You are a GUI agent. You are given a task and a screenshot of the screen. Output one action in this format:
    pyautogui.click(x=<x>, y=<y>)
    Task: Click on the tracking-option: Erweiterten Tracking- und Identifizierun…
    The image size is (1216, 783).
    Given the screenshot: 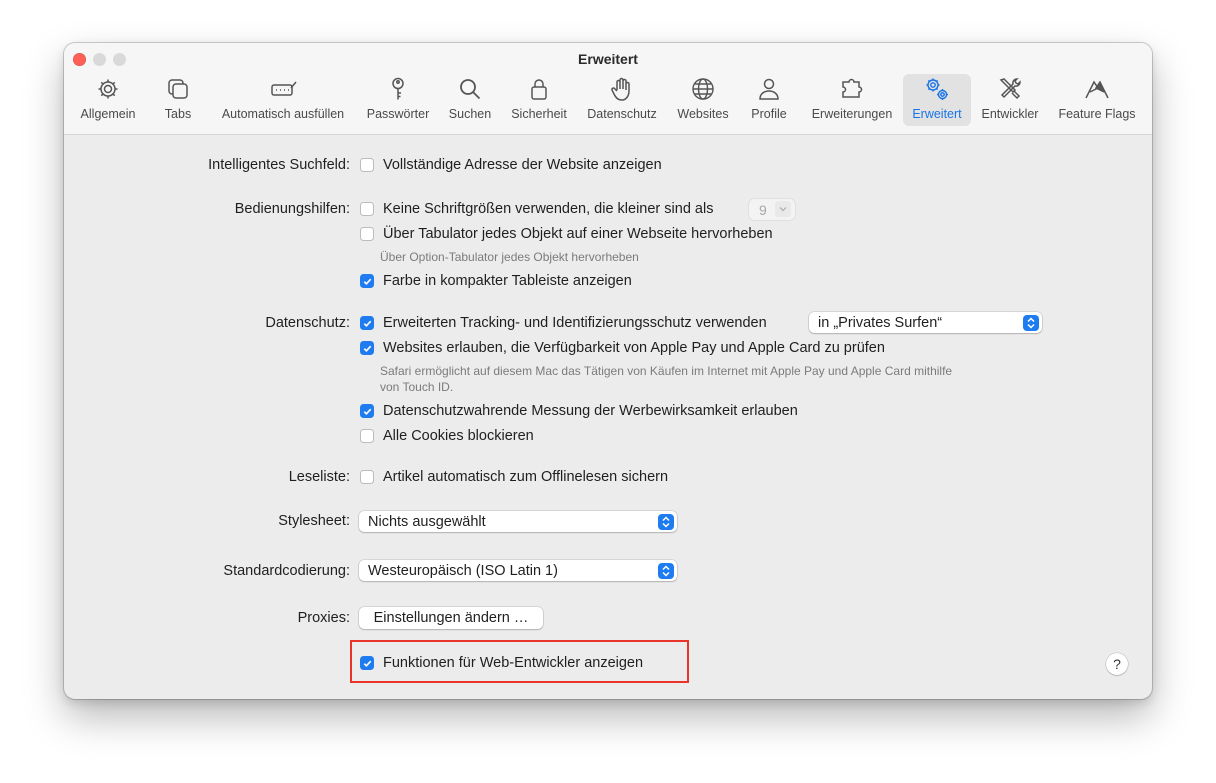 What is the action you would take?
    pyautogui.click(x=563, y=323)
    